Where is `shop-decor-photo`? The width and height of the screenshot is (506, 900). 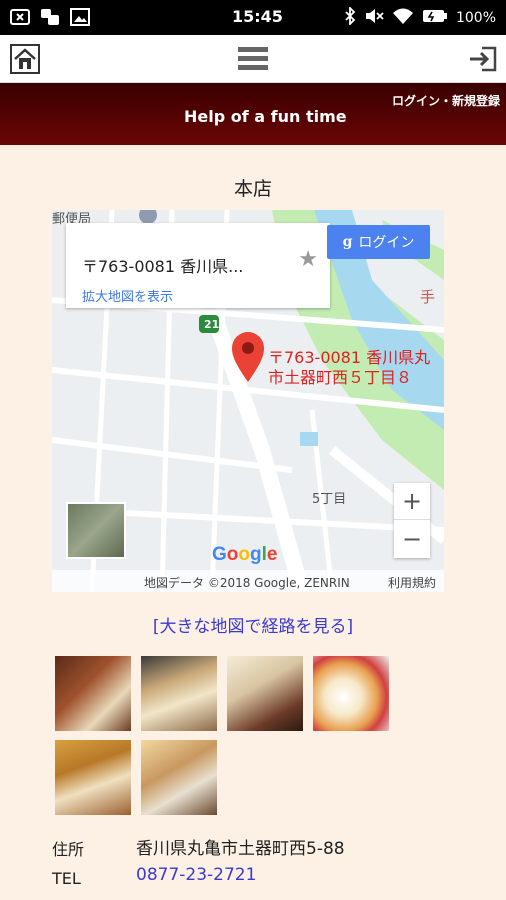 shop-decor-photo is located at coordinates (179, 777).